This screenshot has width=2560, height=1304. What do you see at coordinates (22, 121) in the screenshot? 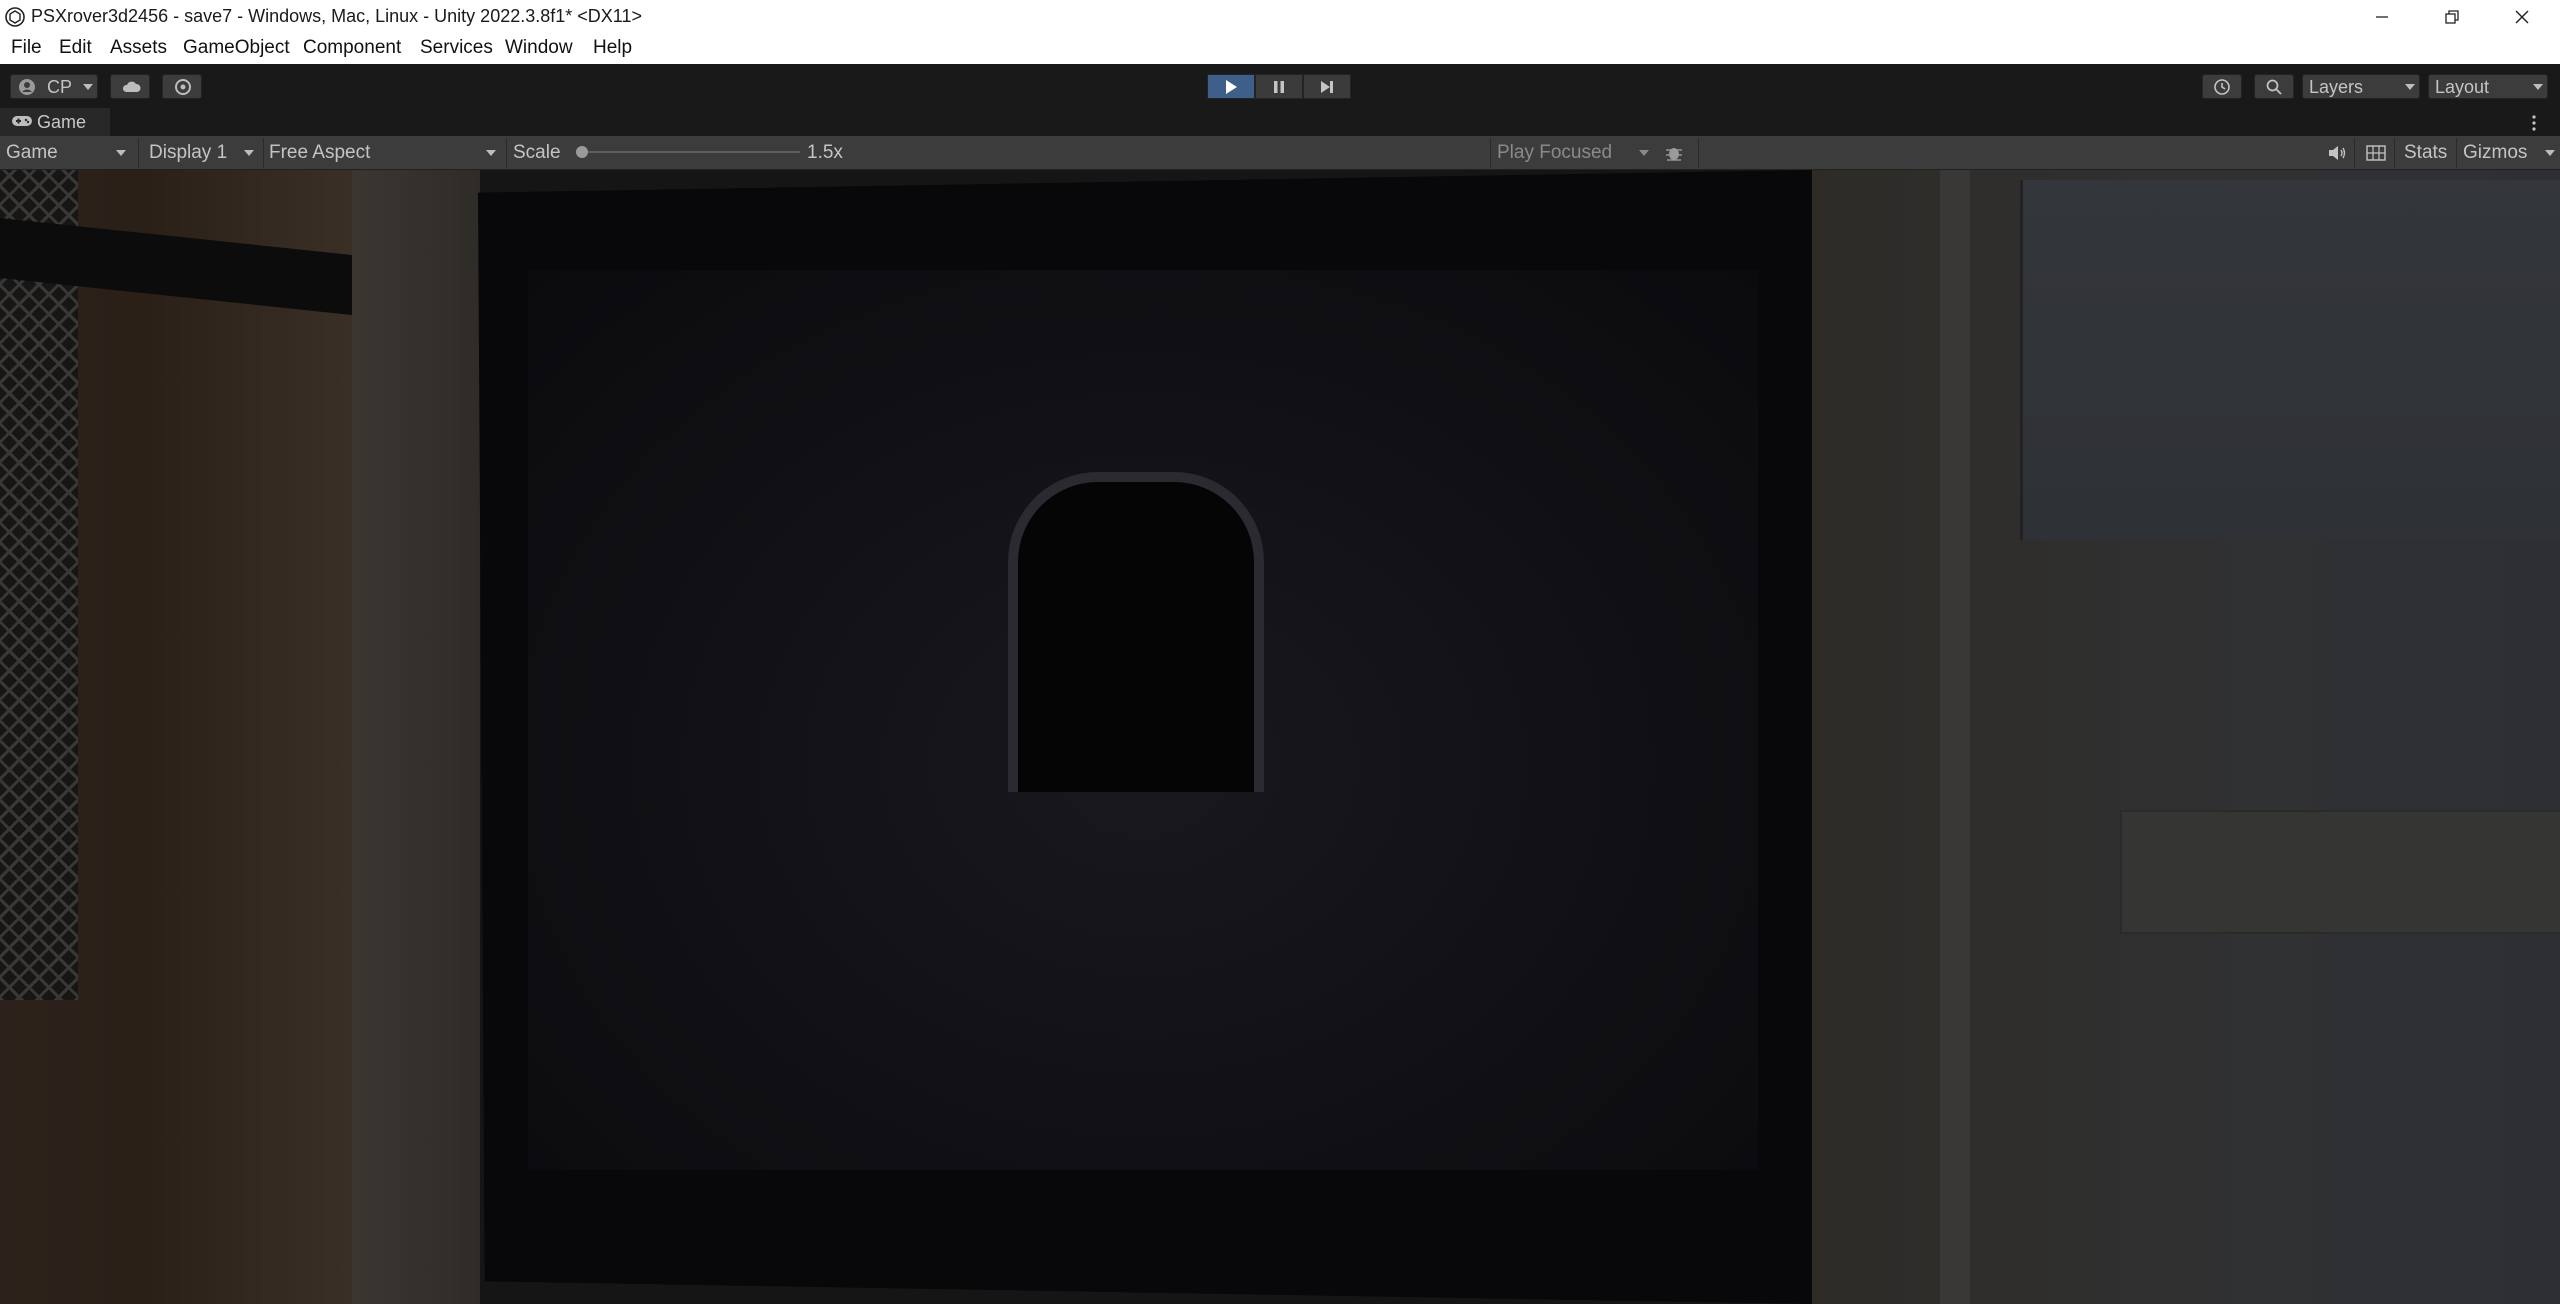
I see `gamepad-icon` at bounding box center [22, 121].